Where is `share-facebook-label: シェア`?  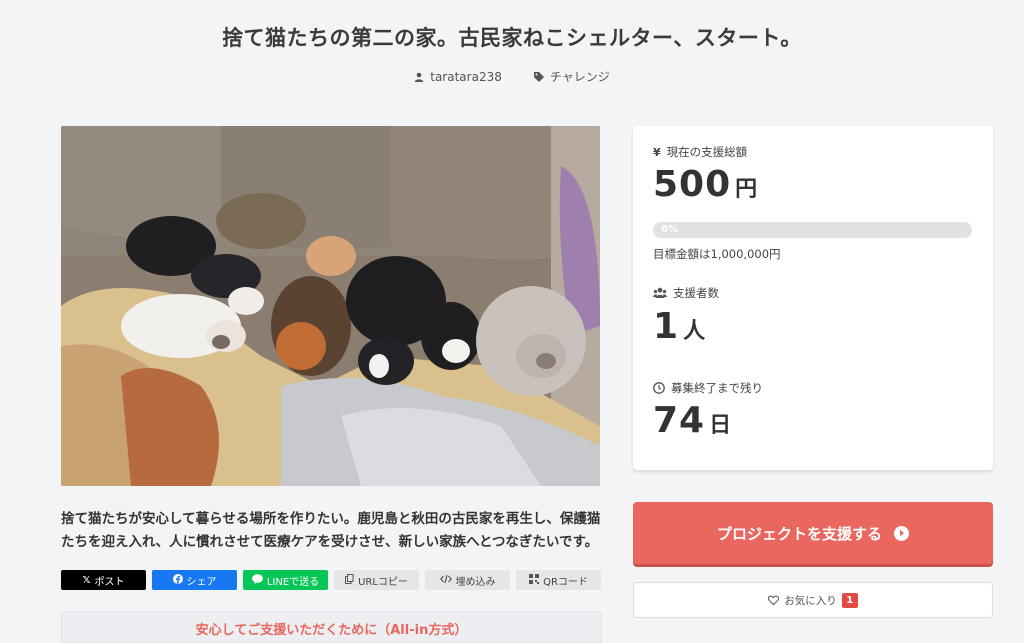 share-facebook-label: シェア is located at coordinates (201, 582).